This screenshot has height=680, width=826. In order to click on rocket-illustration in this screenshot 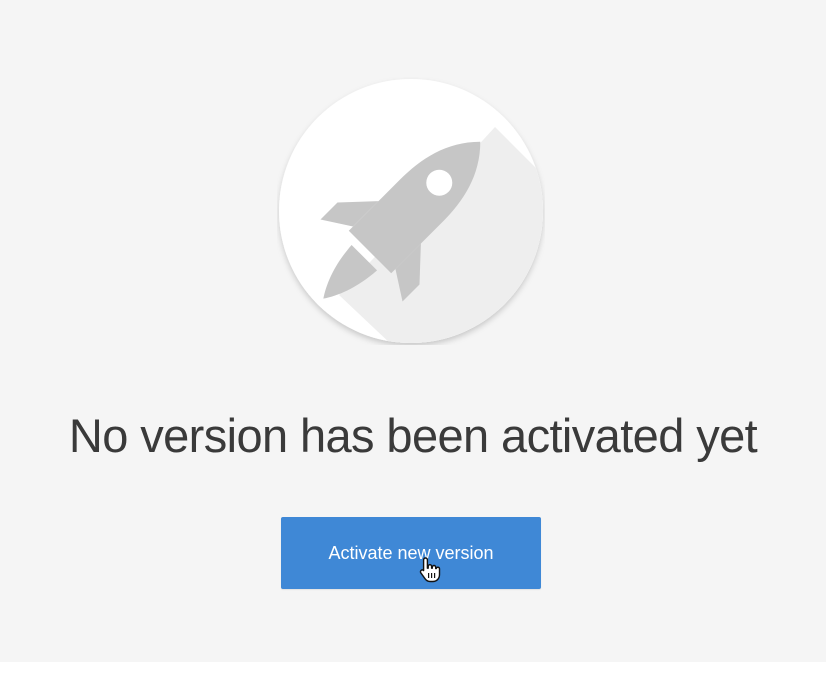, I will do `click(411, 211)`.